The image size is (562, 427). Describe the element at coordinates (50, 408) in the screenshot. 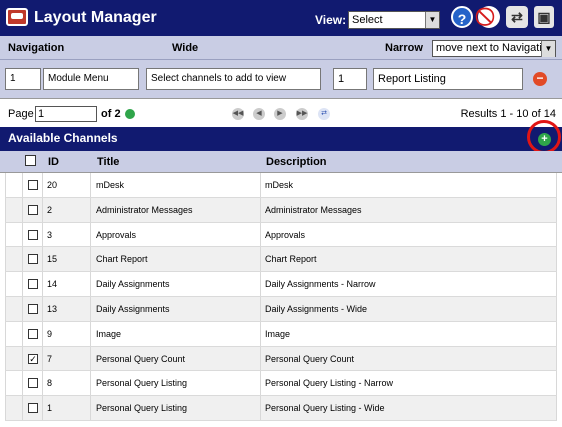

I see `row-id: 1` at that location.